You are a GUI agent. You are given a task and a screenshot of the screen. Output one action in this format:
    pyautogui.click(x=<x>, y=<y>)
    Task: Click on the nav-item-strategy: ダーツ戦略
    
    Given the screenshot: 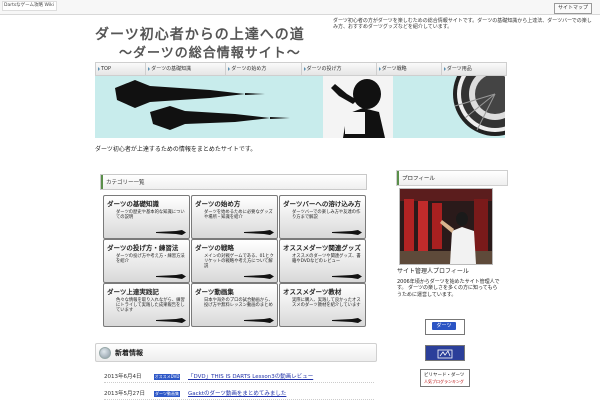 What is the action you would take?
    pyautogui.click(x=409, y=69)
    